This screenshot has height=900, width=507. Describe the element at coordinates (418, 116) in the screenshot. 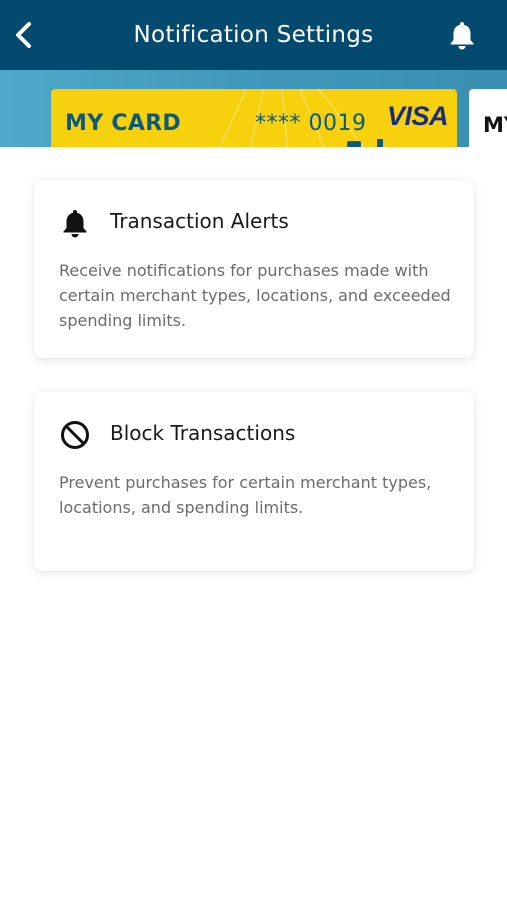

I see `visa-logo: VISA` at that location.